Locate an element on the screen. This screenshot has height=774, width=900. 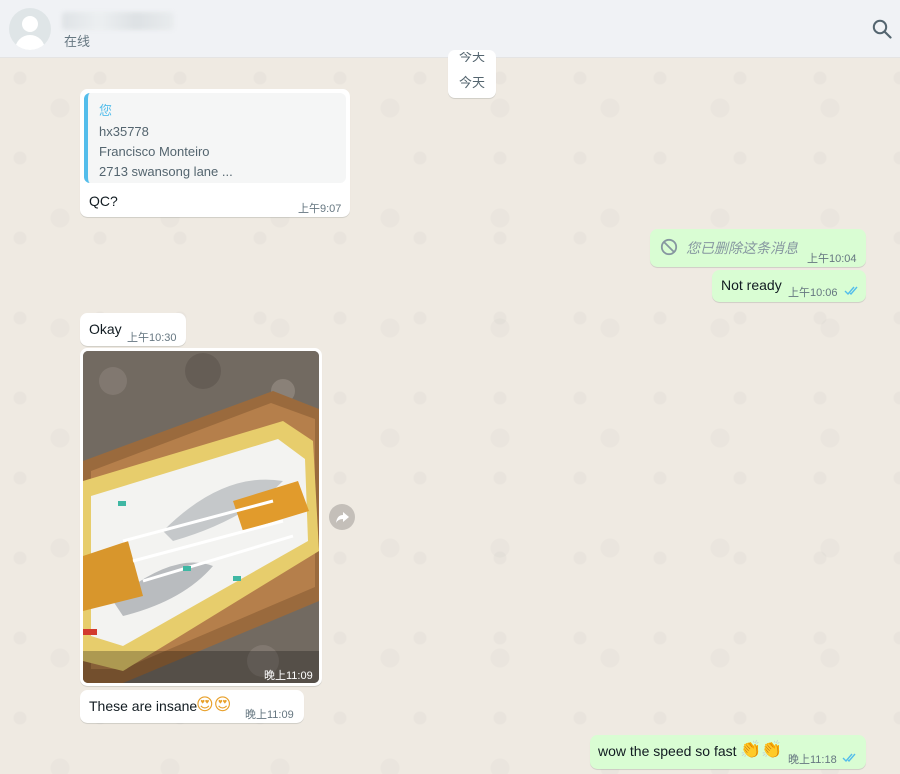
message-incoming-photo: 晚上11:09 is located at coordinates (201, 517).